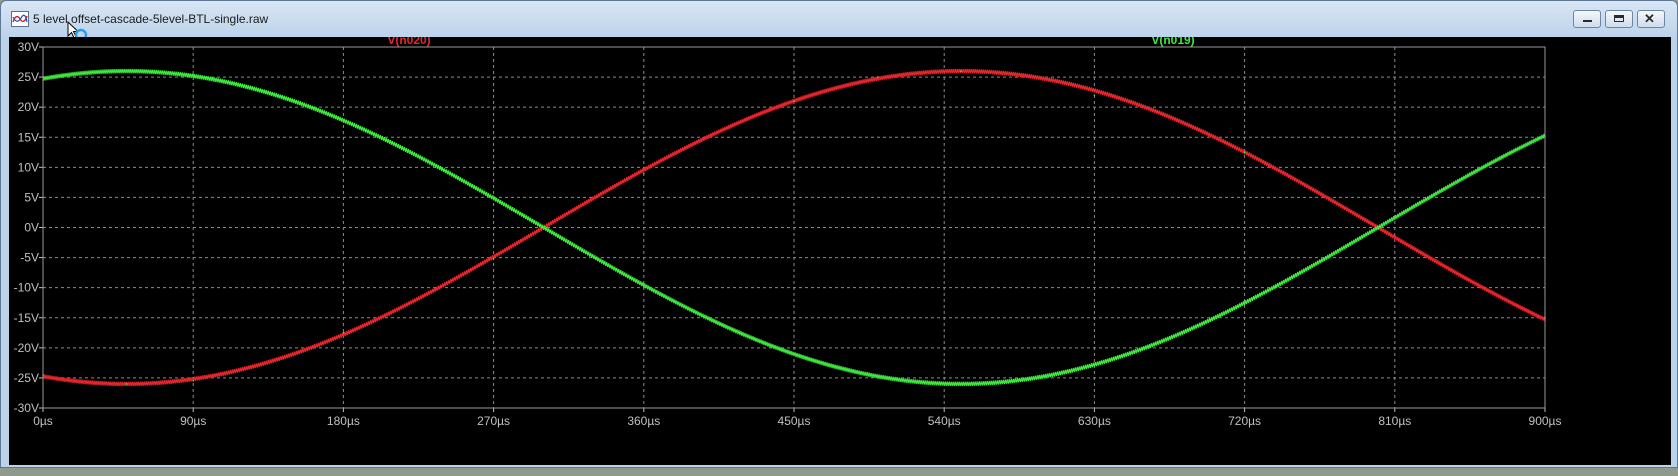  What do you see at coordinates (28, 167) in the screenshot?
I see `y-tick-label: 10V` at bounding box center [28, 167].